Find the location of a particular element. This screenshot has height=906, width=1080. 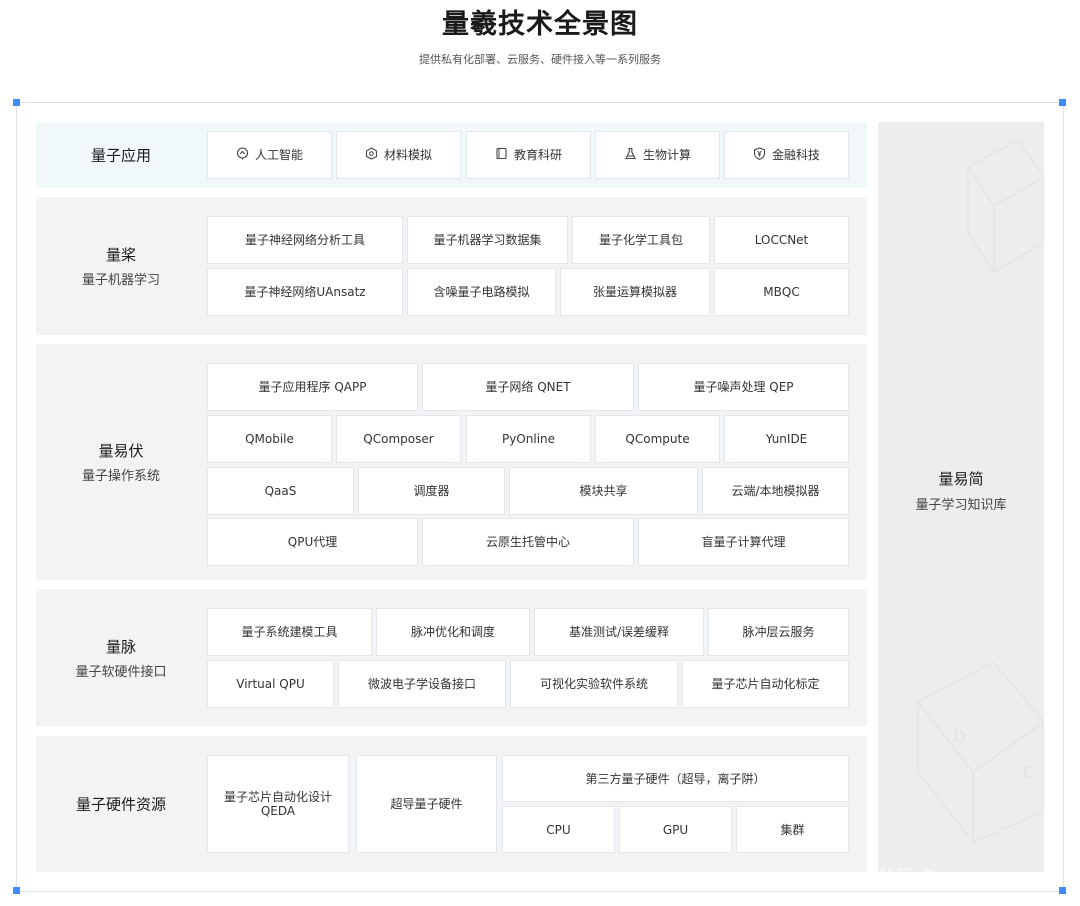

yen-shield-icon is located at coordinates (759, 155).